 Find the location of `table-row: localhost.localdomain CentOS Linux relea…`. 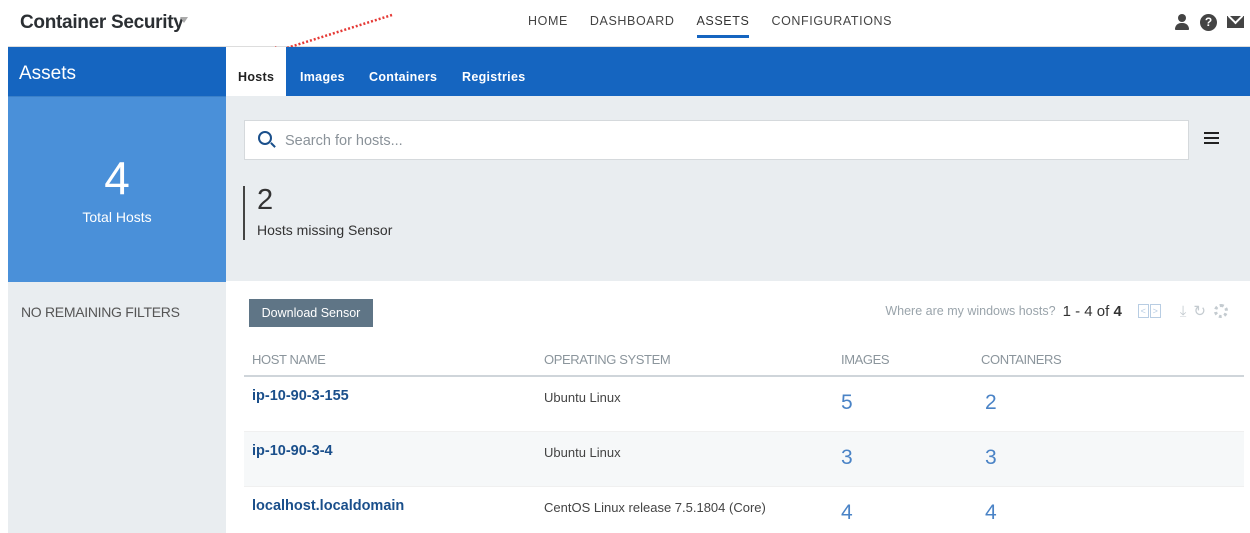

table-row: localhost.localdomain CentOS Linux relea… is located at coordinates (744, 510).